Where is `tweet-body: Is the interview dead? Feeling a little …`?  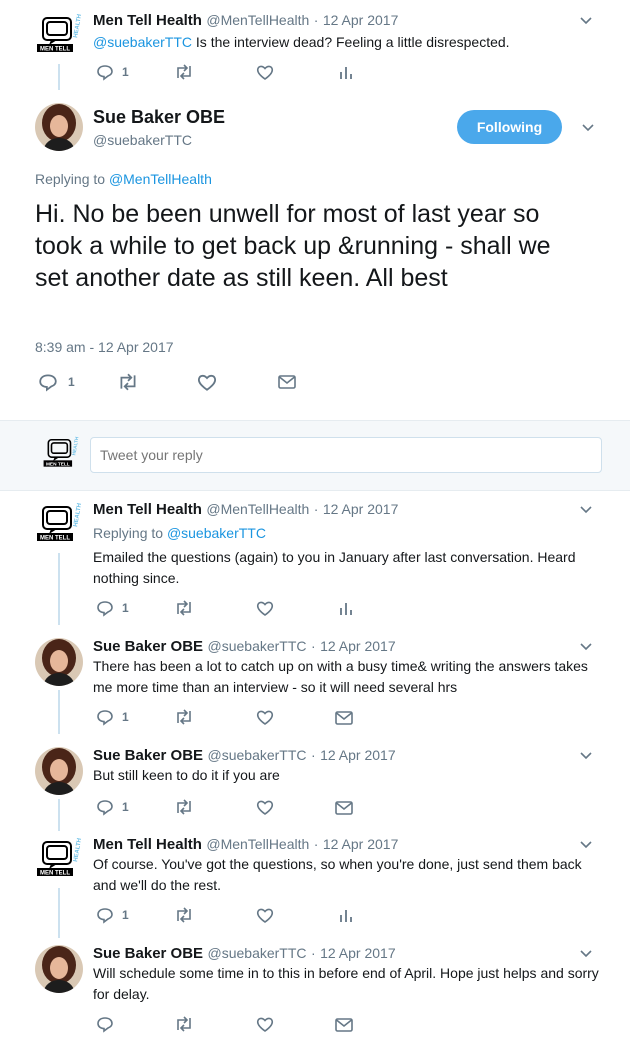
tweet-body: Is the interview dead? Feeling a little … is located at coordinates (352, 42).